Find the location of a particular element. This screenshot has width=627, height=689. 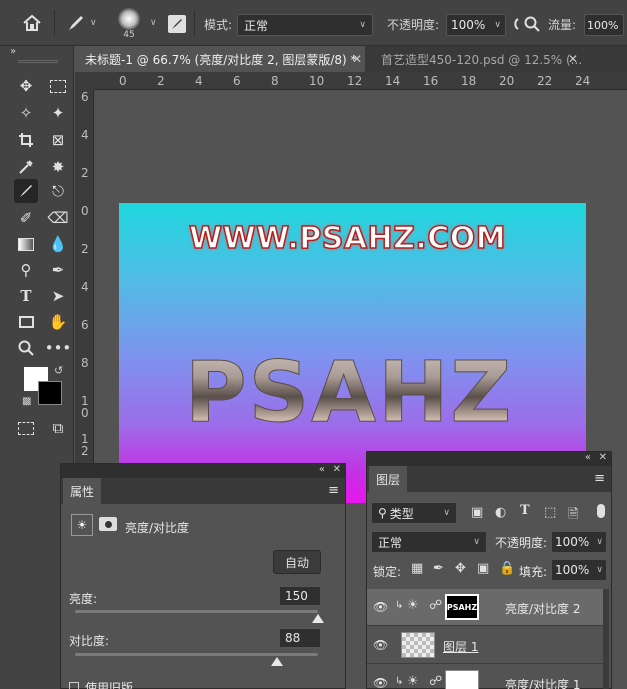

screen-mode-icon: ⧉ is located at coordinates (58, 428).